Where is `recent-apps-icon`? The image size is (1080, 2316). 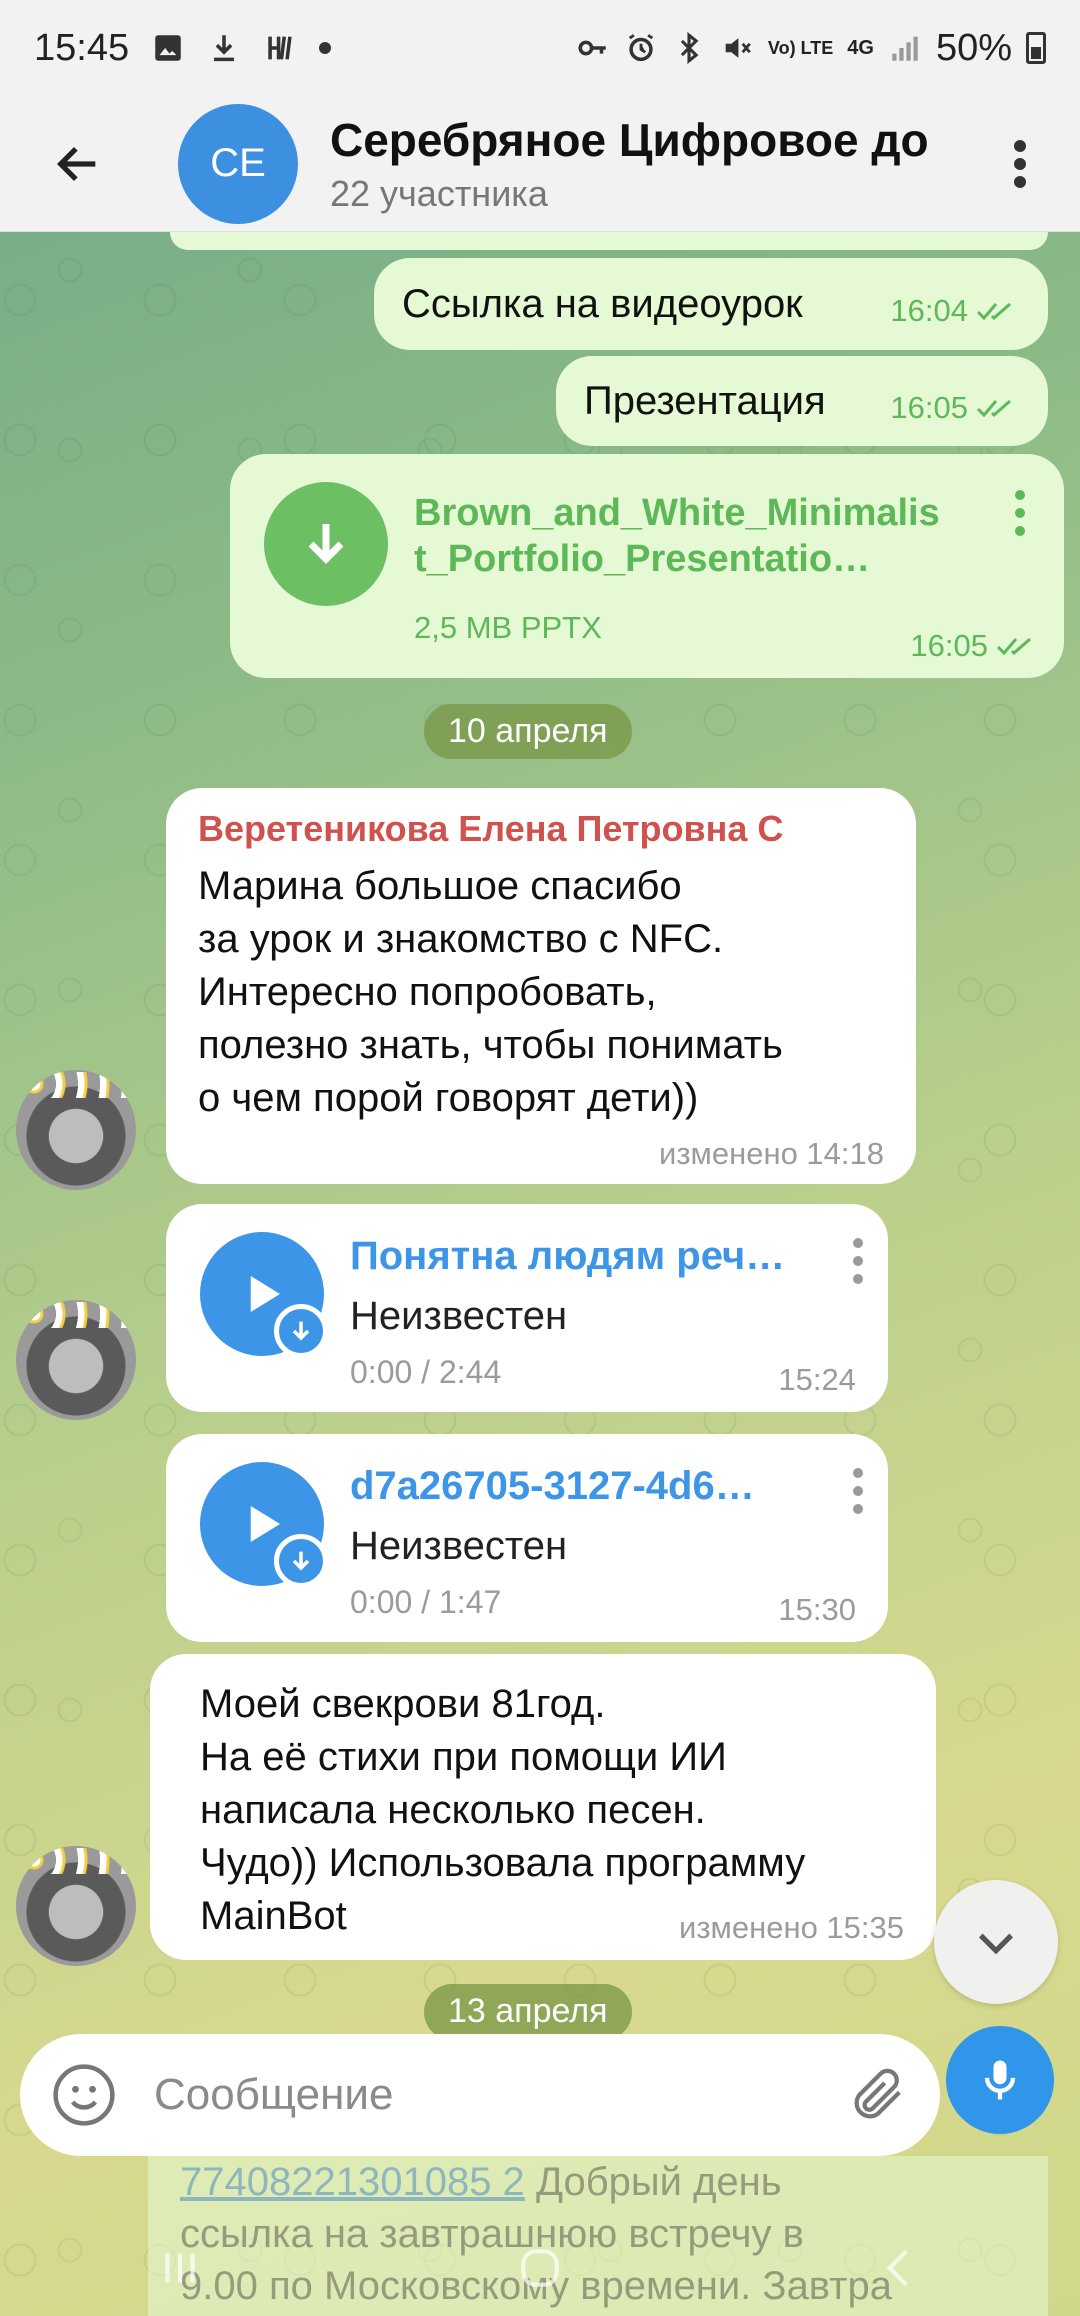 recent-apps-icon is located at coordinates (180, 2268).